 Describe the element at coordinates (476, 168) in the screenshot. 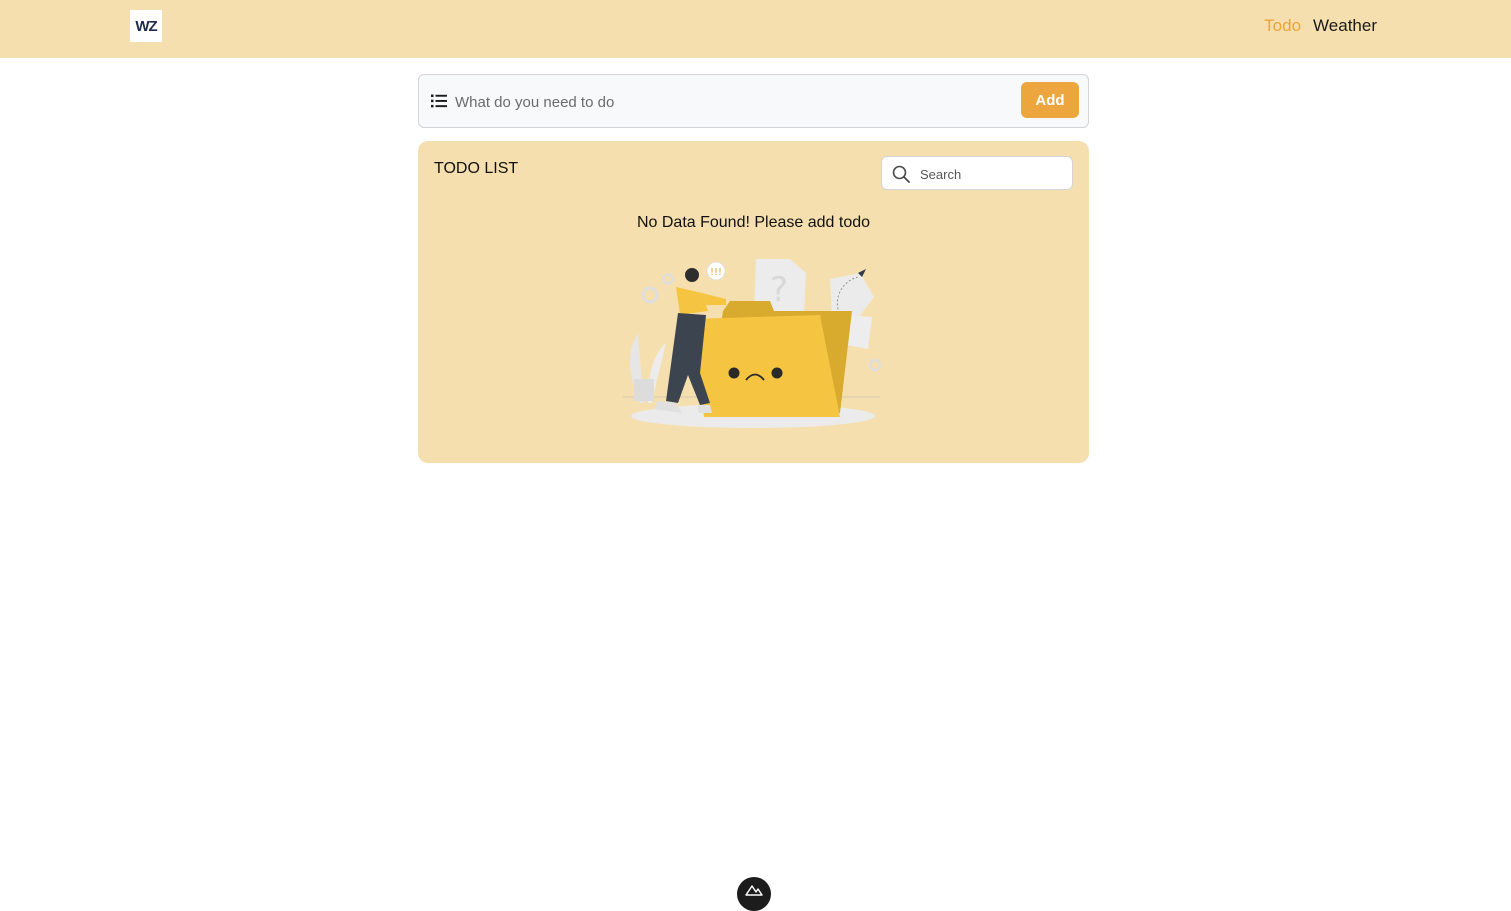

I see `todo-list-title: TODO LIST` at that location.